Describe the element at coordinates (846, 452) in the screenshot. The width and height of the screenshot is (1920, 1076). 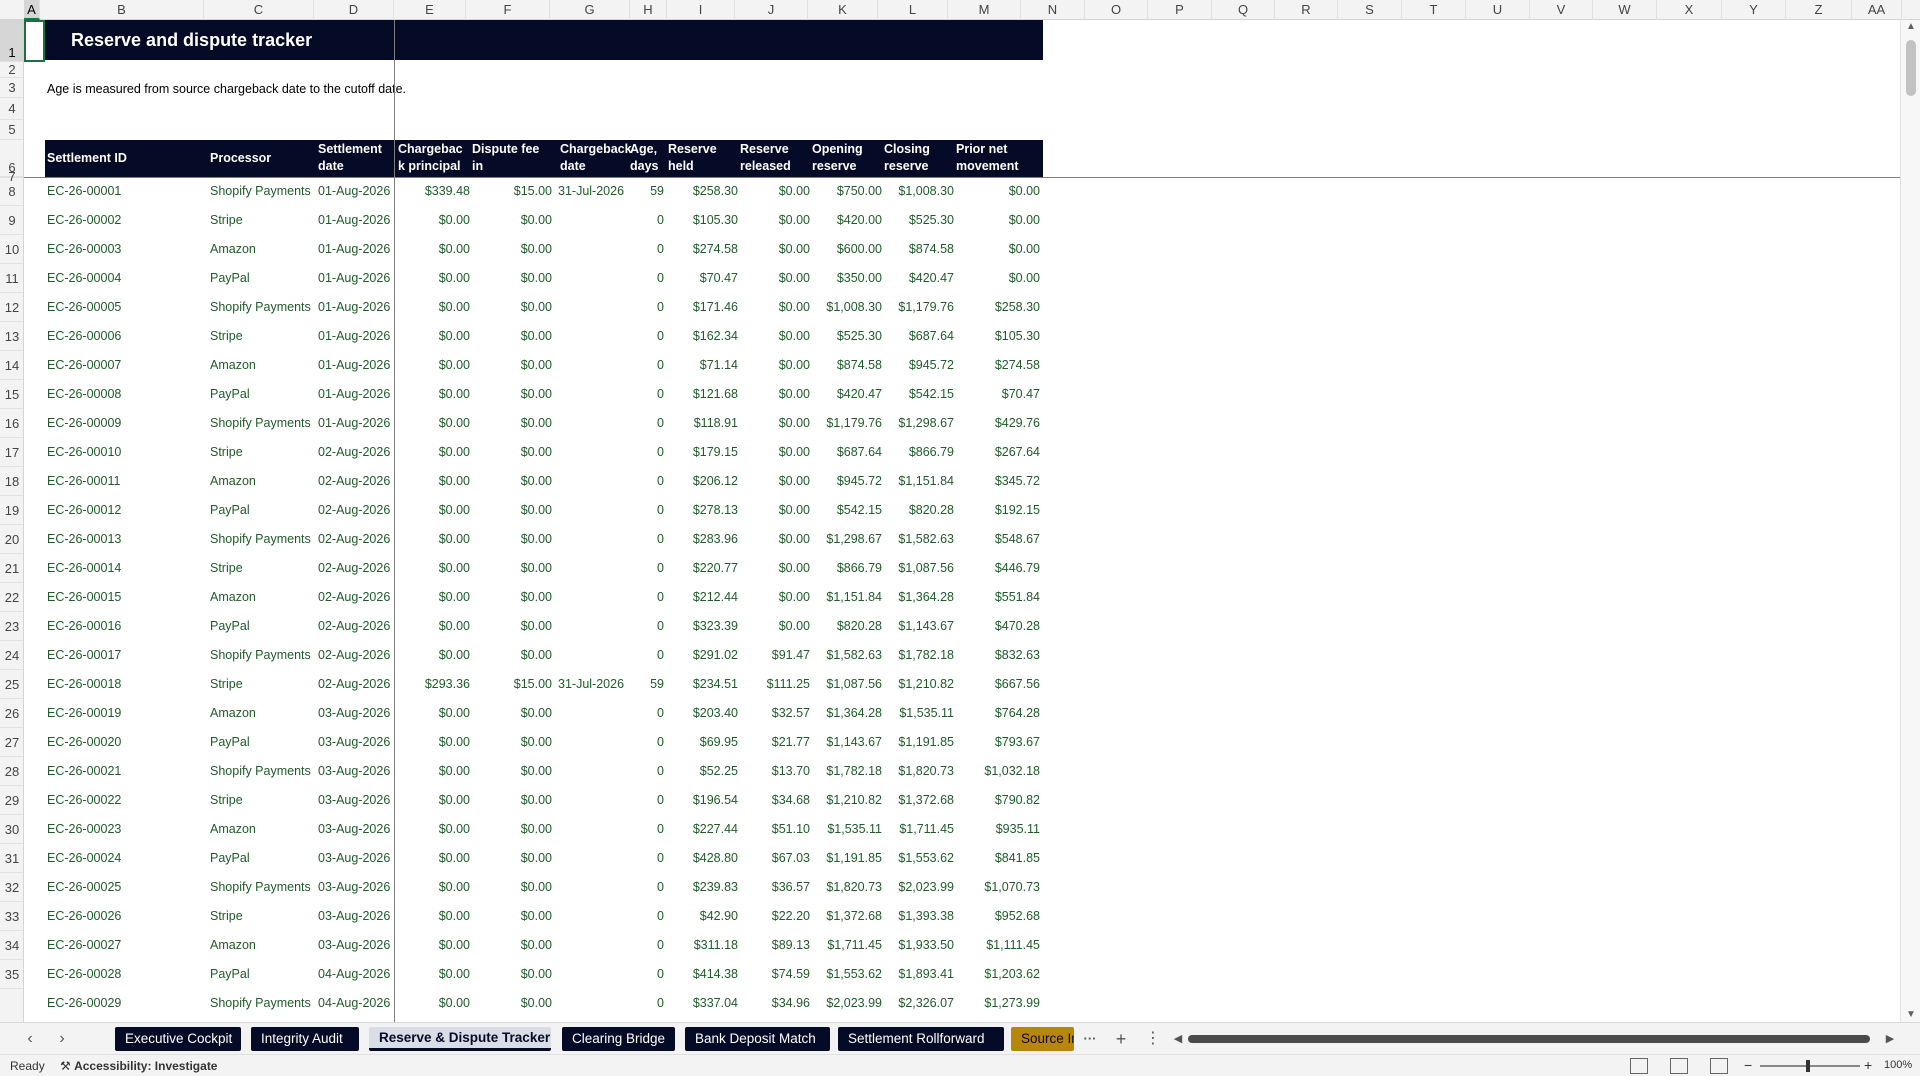
I see `cell-opening-reserve: $687.64` at that location.